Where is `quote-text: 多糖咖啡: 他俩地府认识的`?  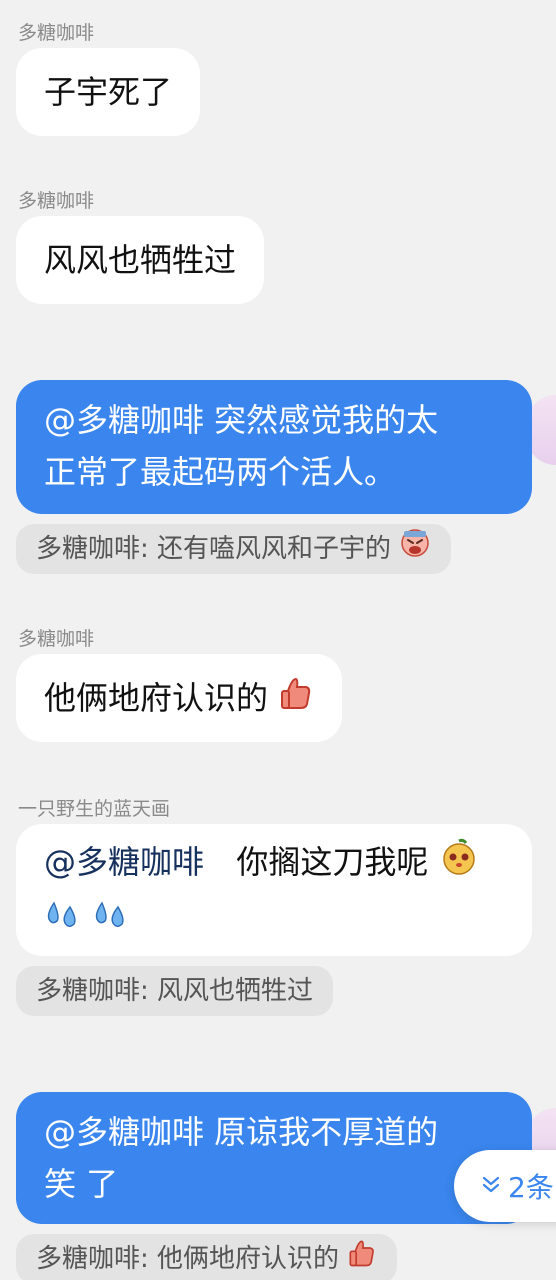
quote-text: 多糖咖啡: 他俩地府认识的 is located at coordinates (188, 1259).